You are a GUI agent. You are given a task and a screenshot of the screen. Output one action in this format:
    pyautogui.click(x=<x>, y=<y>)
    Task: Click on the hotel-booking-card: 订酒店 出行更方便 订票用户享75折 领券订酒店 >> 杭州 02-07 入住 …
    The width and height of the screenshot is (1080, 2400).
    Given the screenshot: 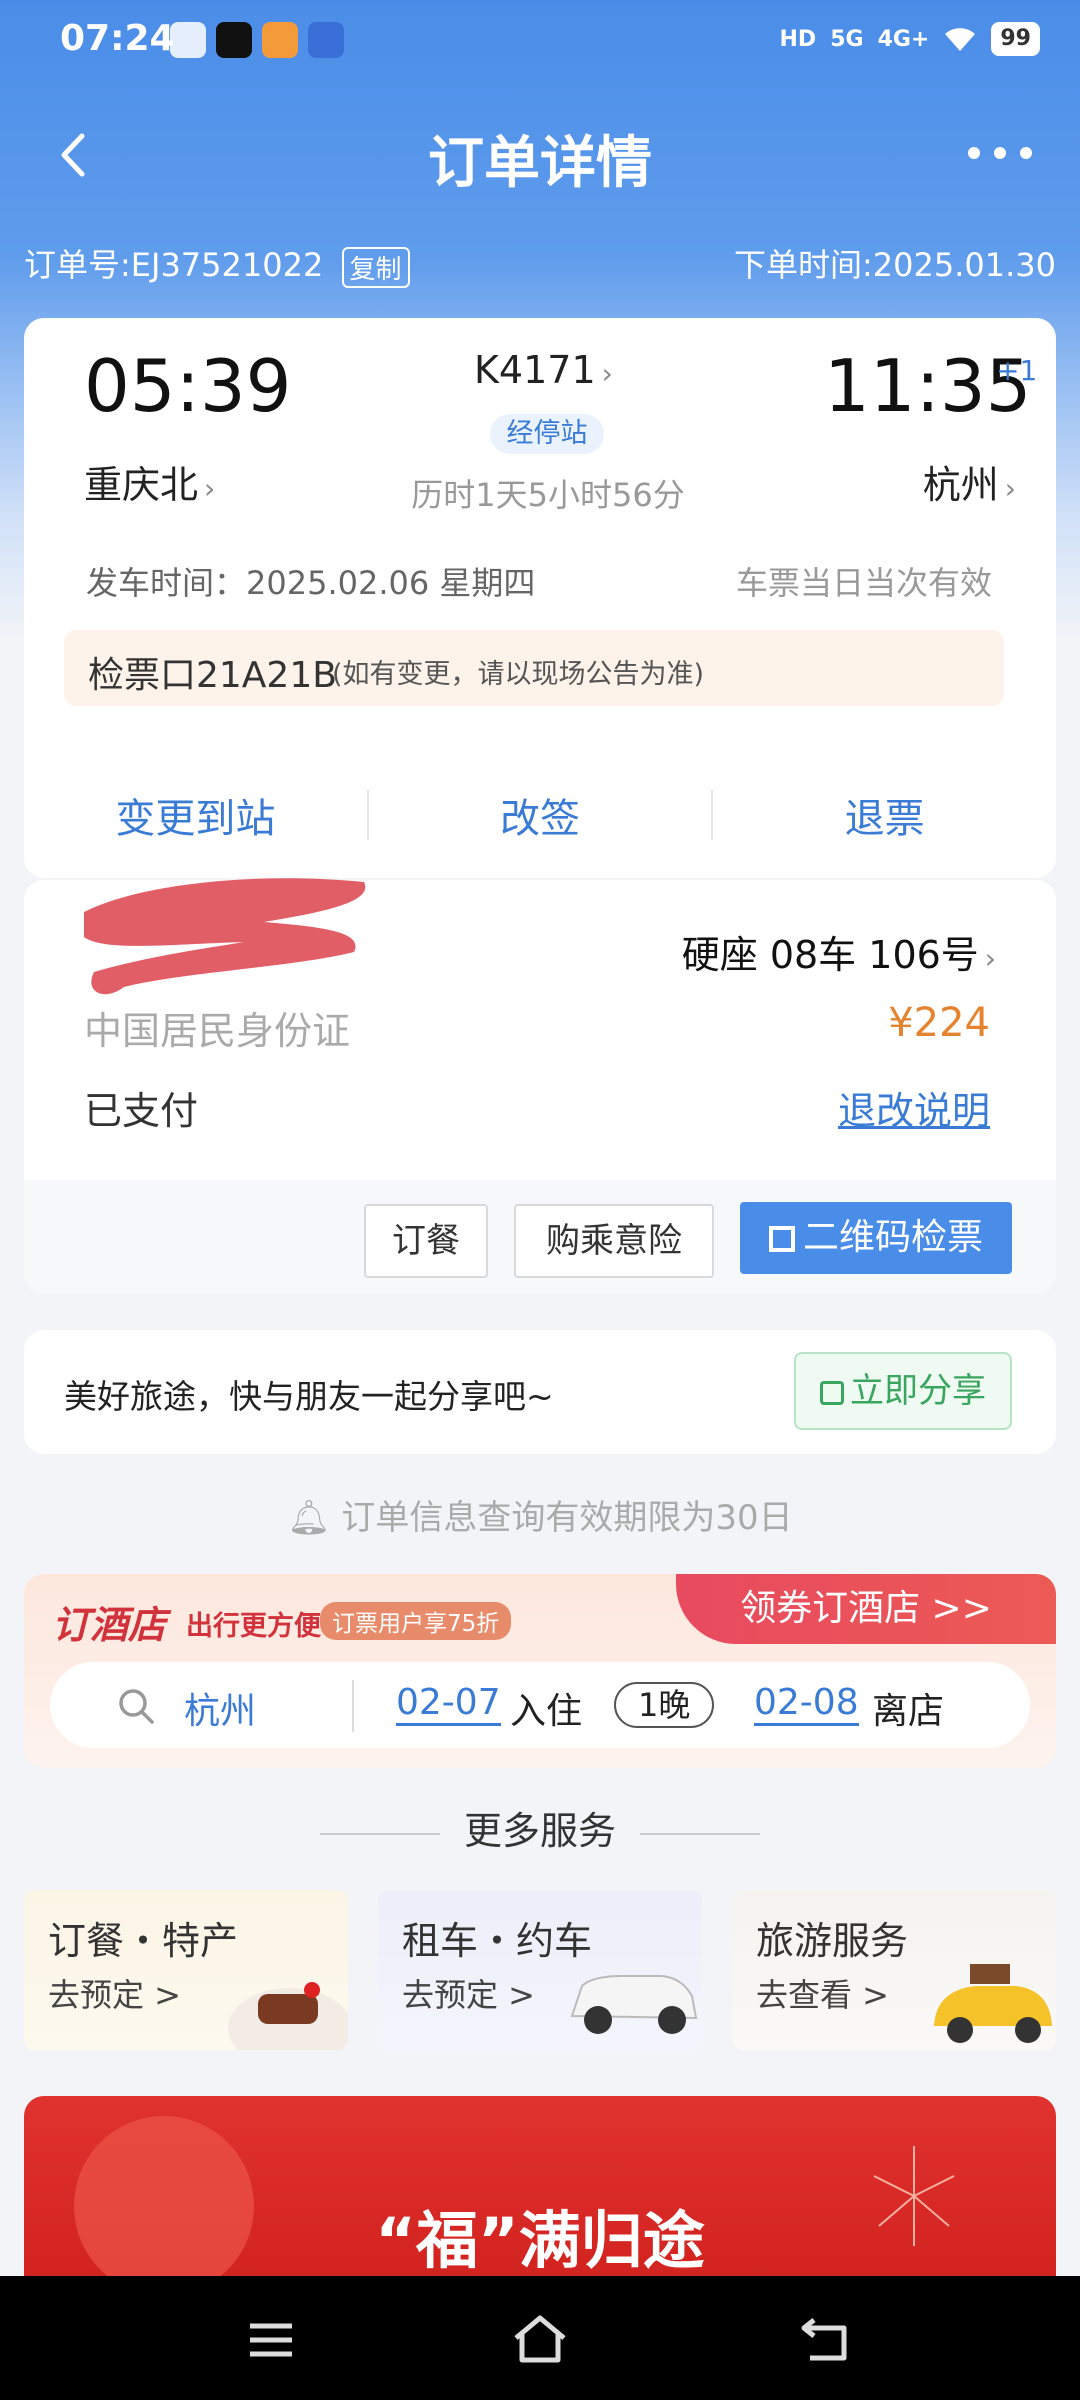 What is the action you would take?
    pyautogui.click(x=540, y=1671)
    